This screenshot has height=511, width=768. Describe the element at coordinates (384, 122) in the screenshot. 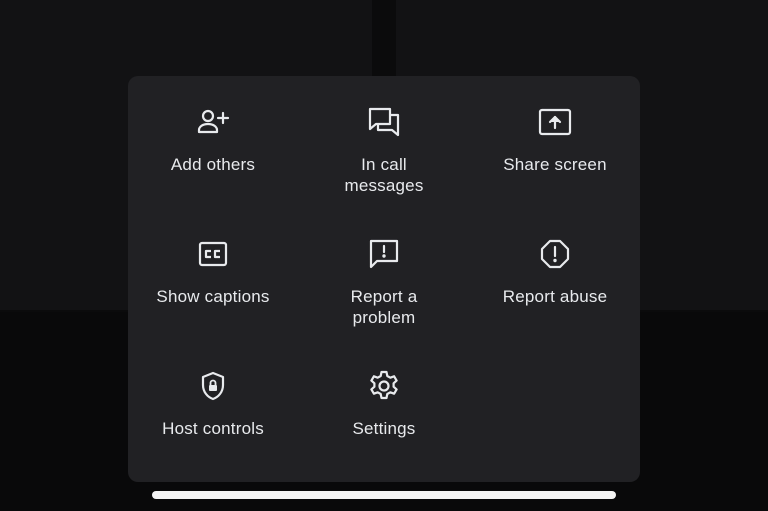

I see `chat-messages-icon` at that location.